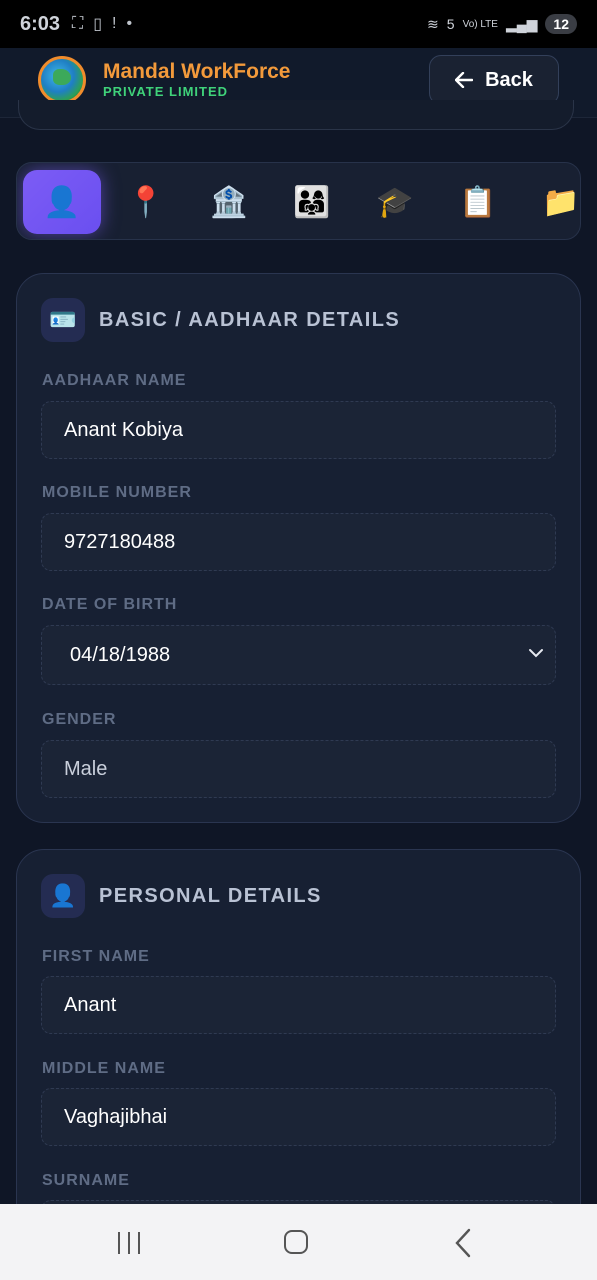 This screenshot has width=597, height=1280. I want to click on alert-icon: !, so click(114, 23).